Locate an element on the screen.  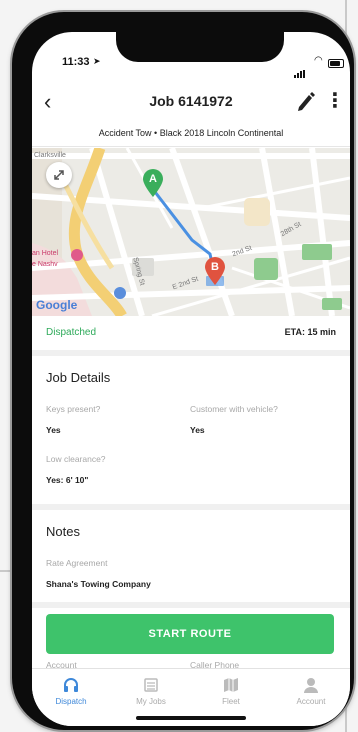
tab-my-jobs: My Jobs is located at coordinates (151, 690).